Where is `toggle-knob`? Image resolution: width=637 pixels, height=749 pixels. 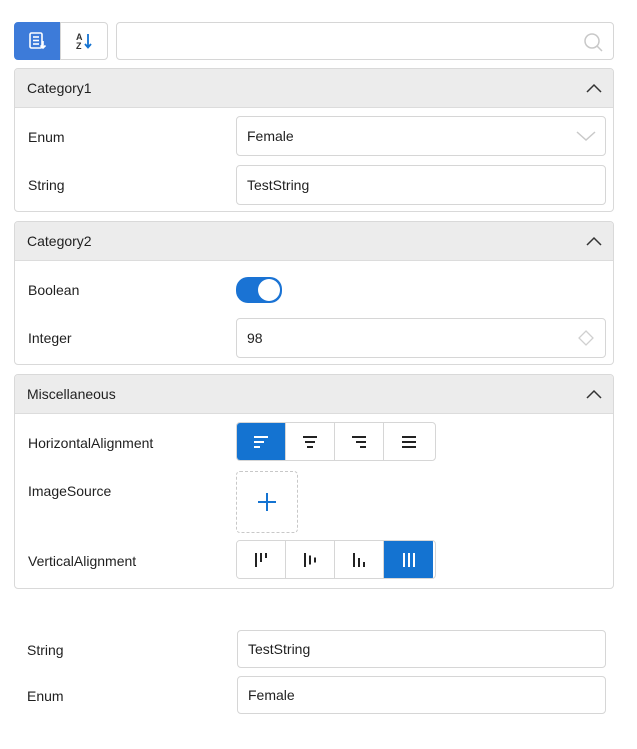
toggle-knob is located at coordinates (269, 290).